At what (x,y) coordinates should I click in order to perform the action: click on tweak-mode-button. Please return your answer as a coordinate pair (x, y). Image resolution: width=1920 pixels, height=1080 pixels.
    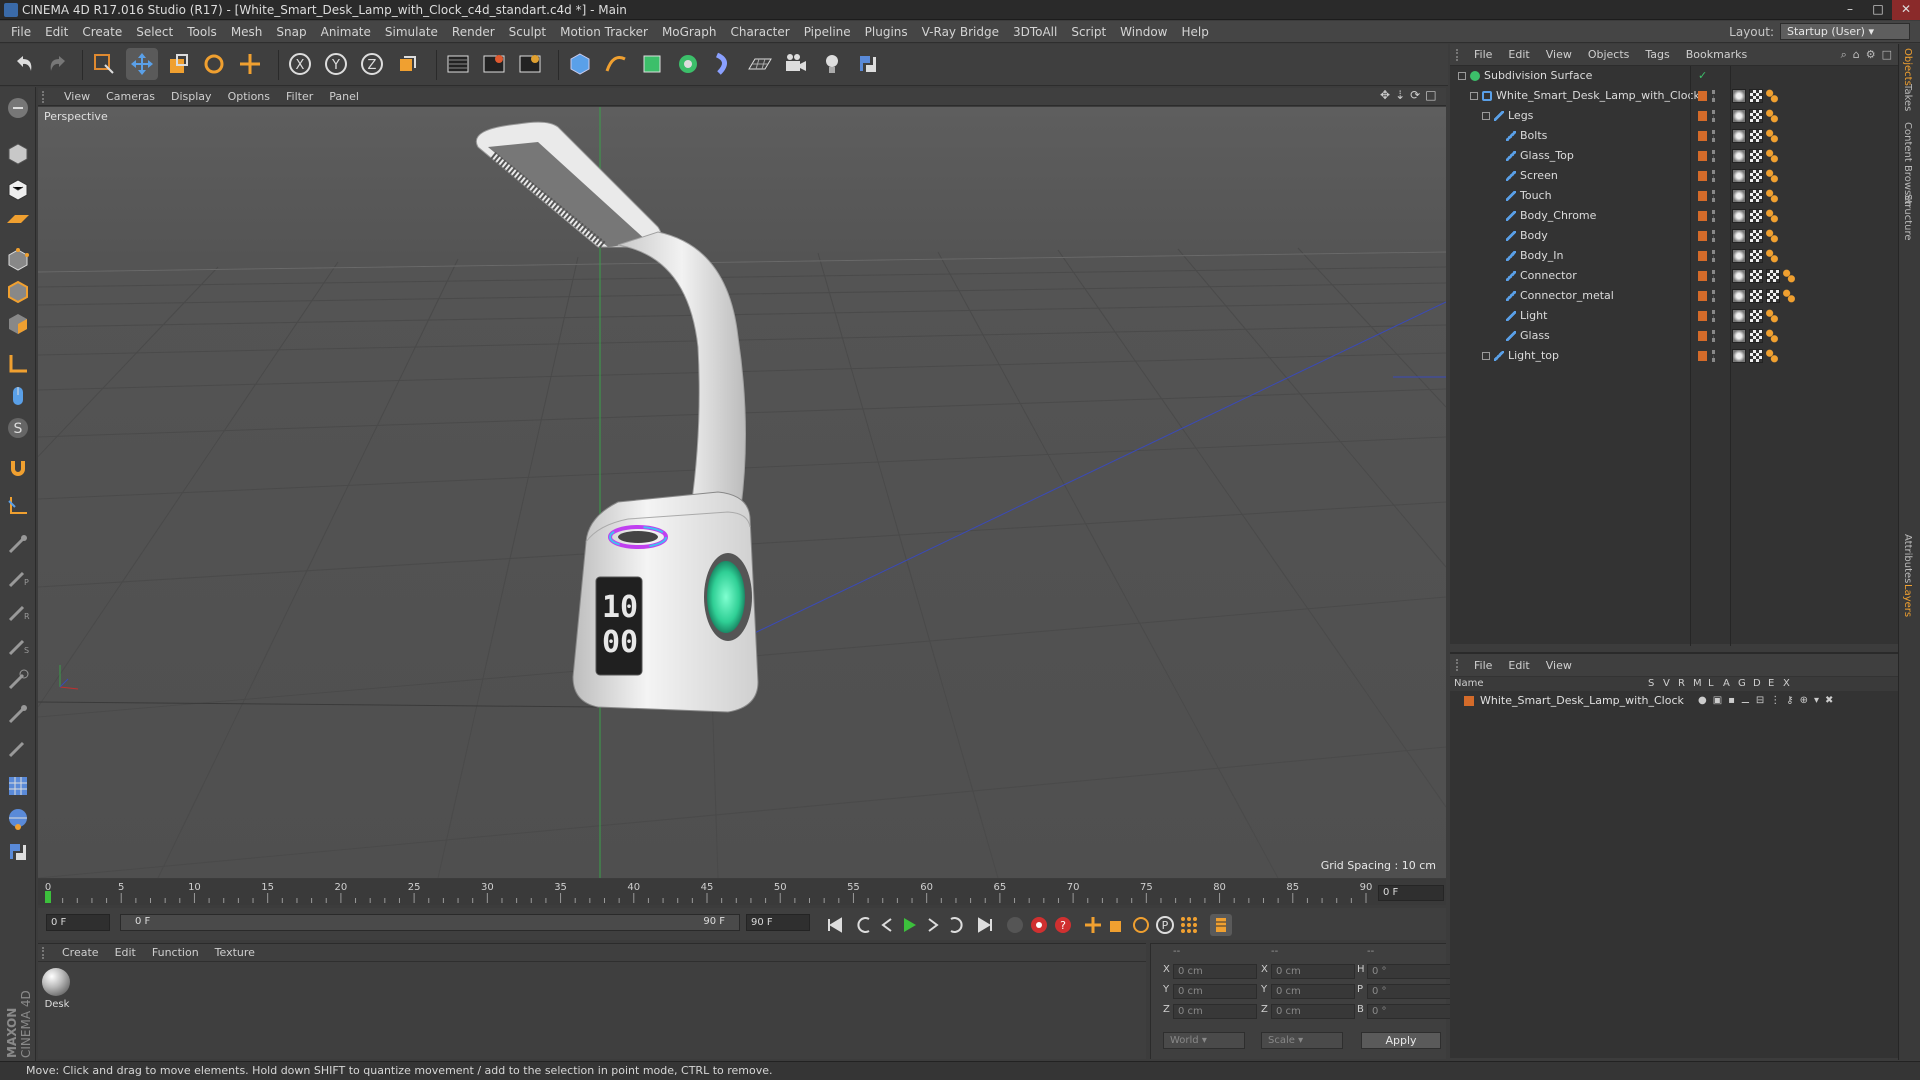
    Looking at the image, I should click on (18, 396).